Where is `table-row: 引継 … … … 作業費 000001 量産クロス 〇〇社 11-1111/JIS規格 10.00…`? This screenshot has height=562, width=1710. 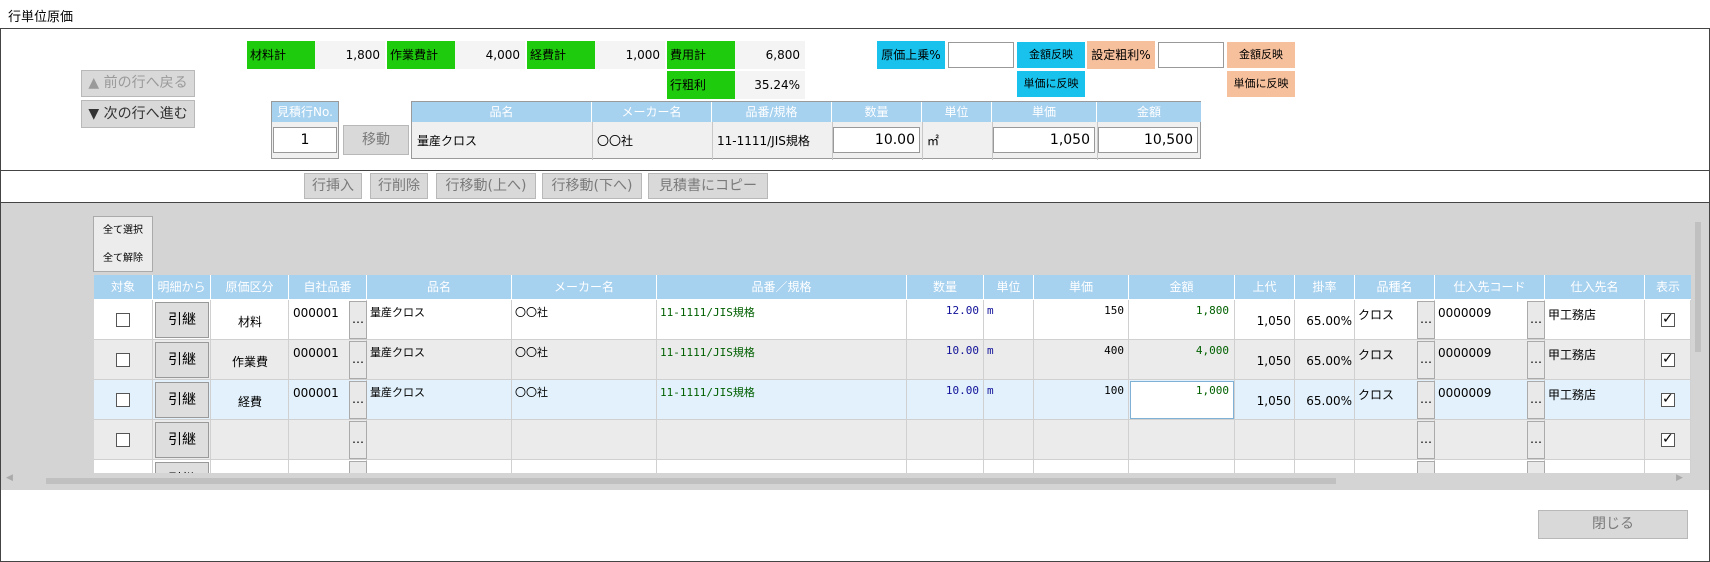
table-row: 引継 … … … 作業費 000001 量産クロス 〇〇社 11-1111/JIS規格 10.00… is located at coordinates (892, 360).